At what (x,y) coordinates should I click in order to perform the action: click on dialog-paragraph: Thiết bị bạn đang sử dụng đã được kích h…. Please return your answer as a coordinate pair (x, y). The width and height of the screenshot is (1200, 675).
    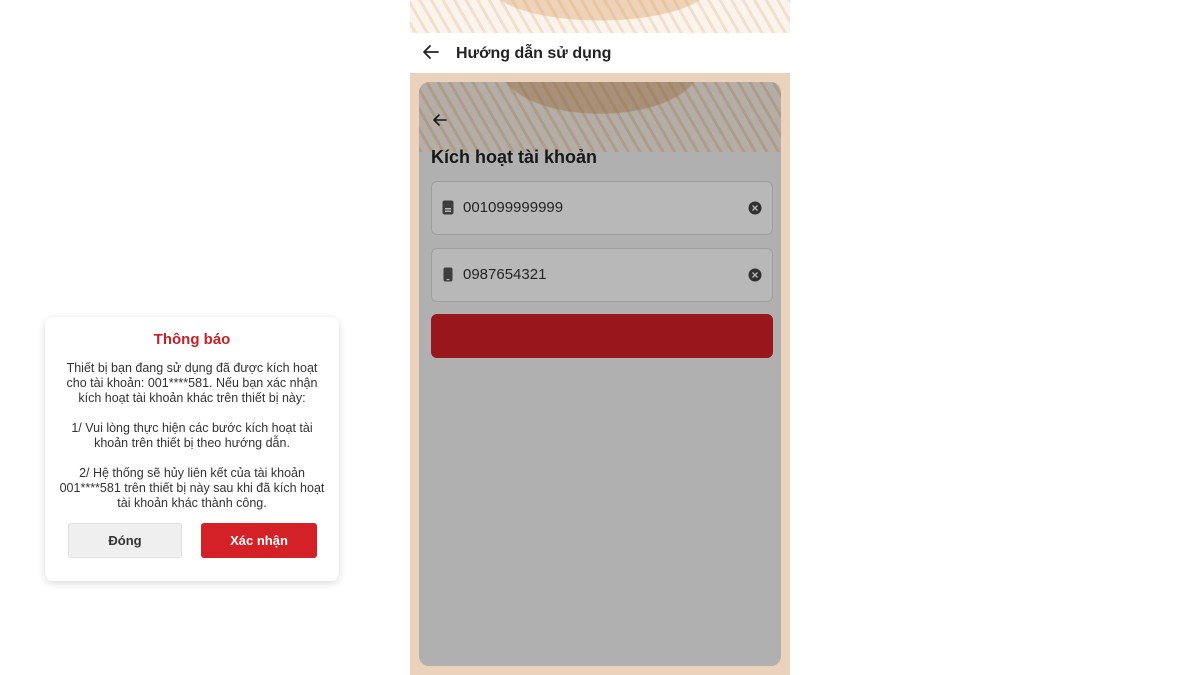
    Looking at the image, I should click on (192, 383).